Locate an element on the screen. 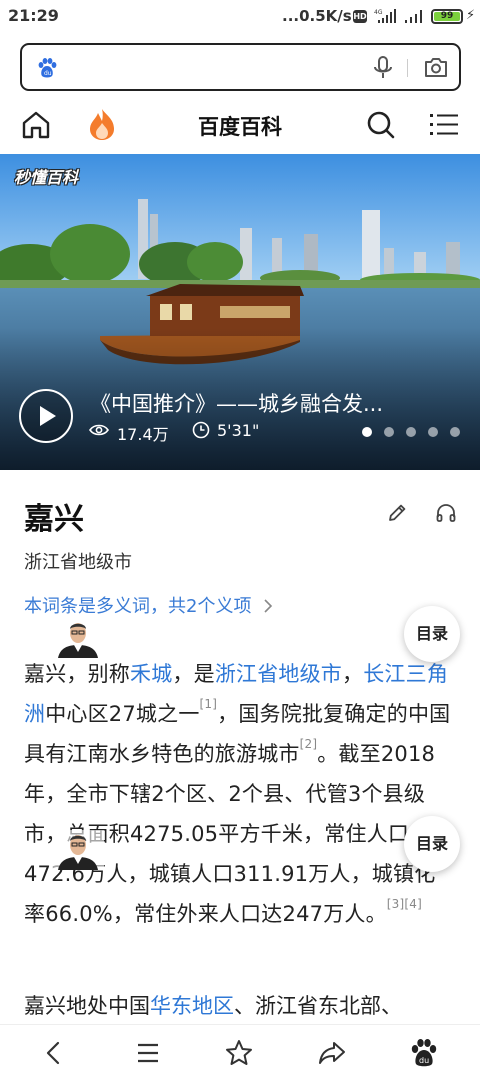  eye-icon is located at coordinates (99, 430).